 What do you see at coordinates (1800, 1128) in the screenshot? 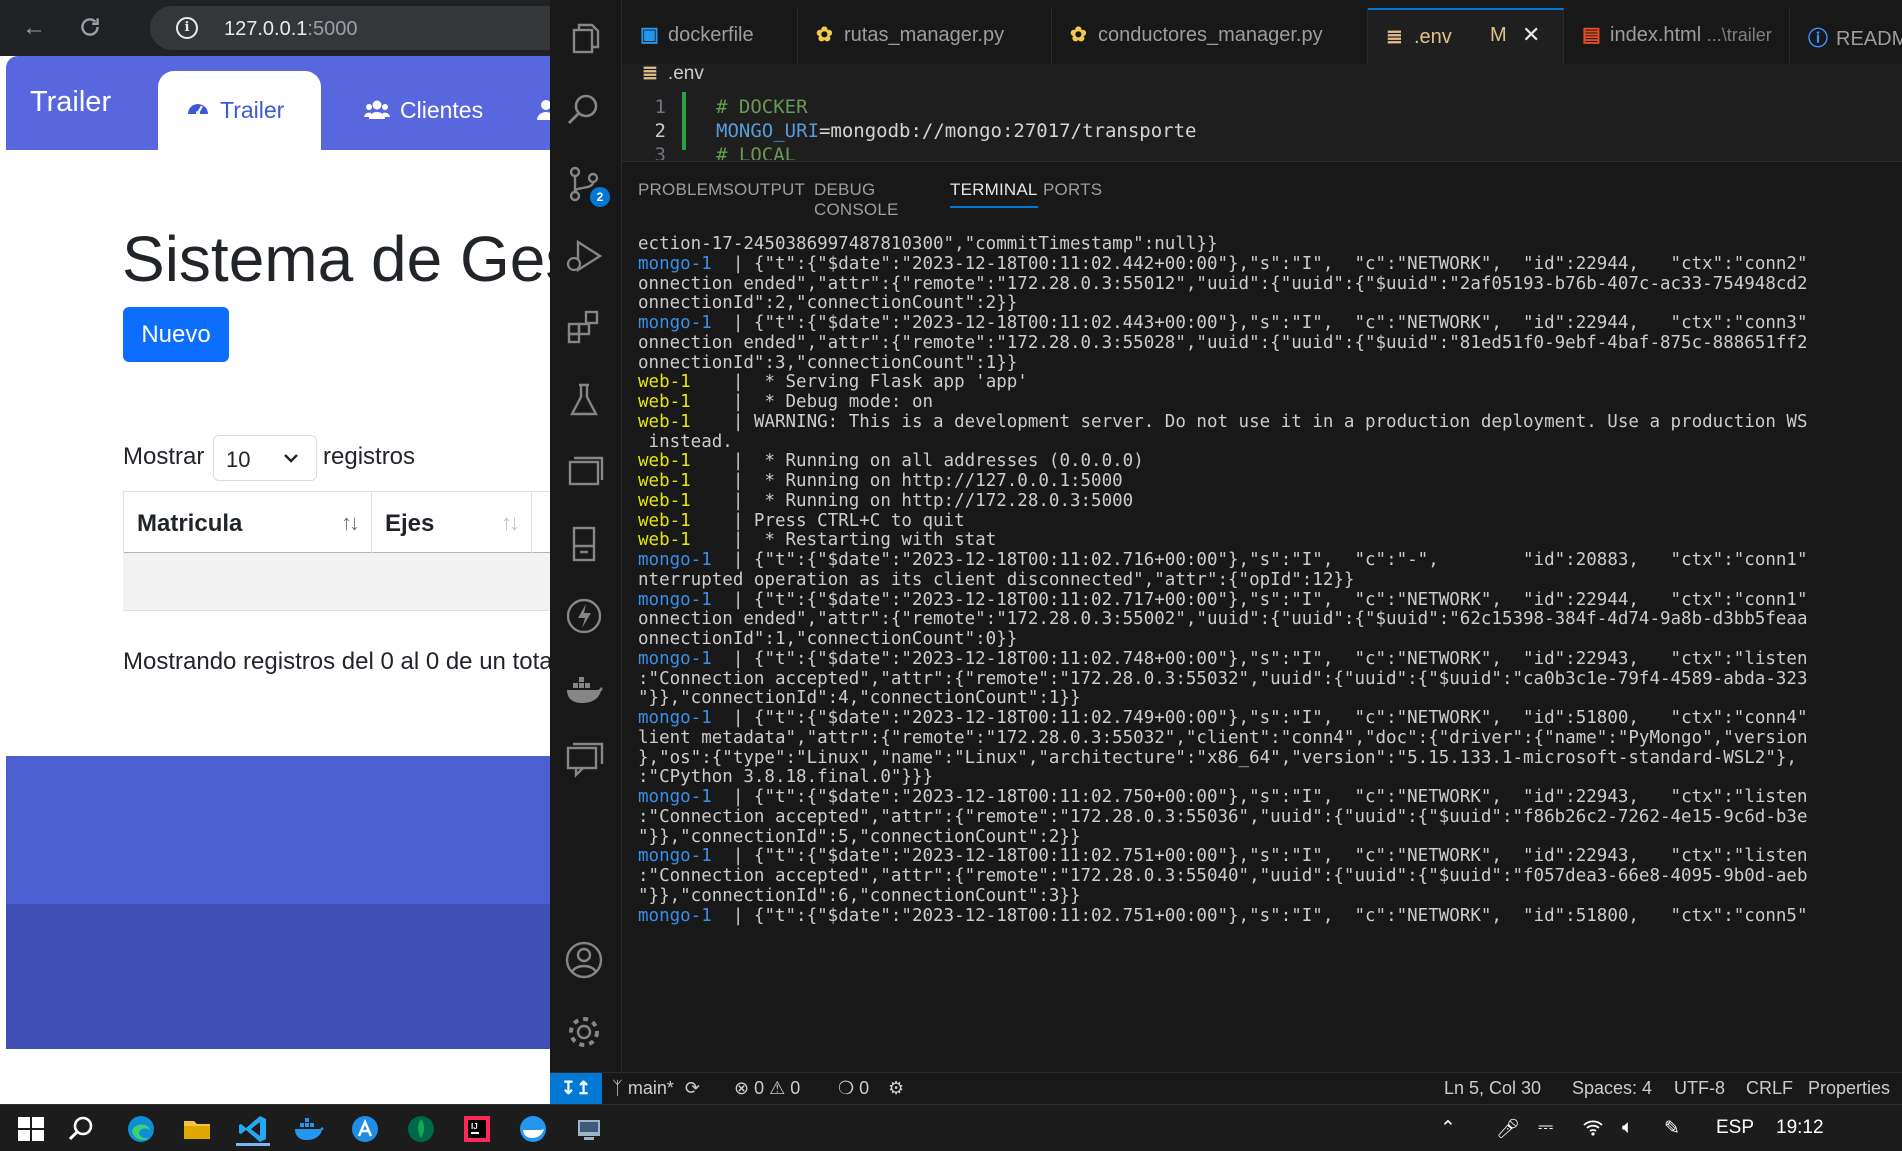
I see `clock: 19:12` at bounding box center [1800, 1128].